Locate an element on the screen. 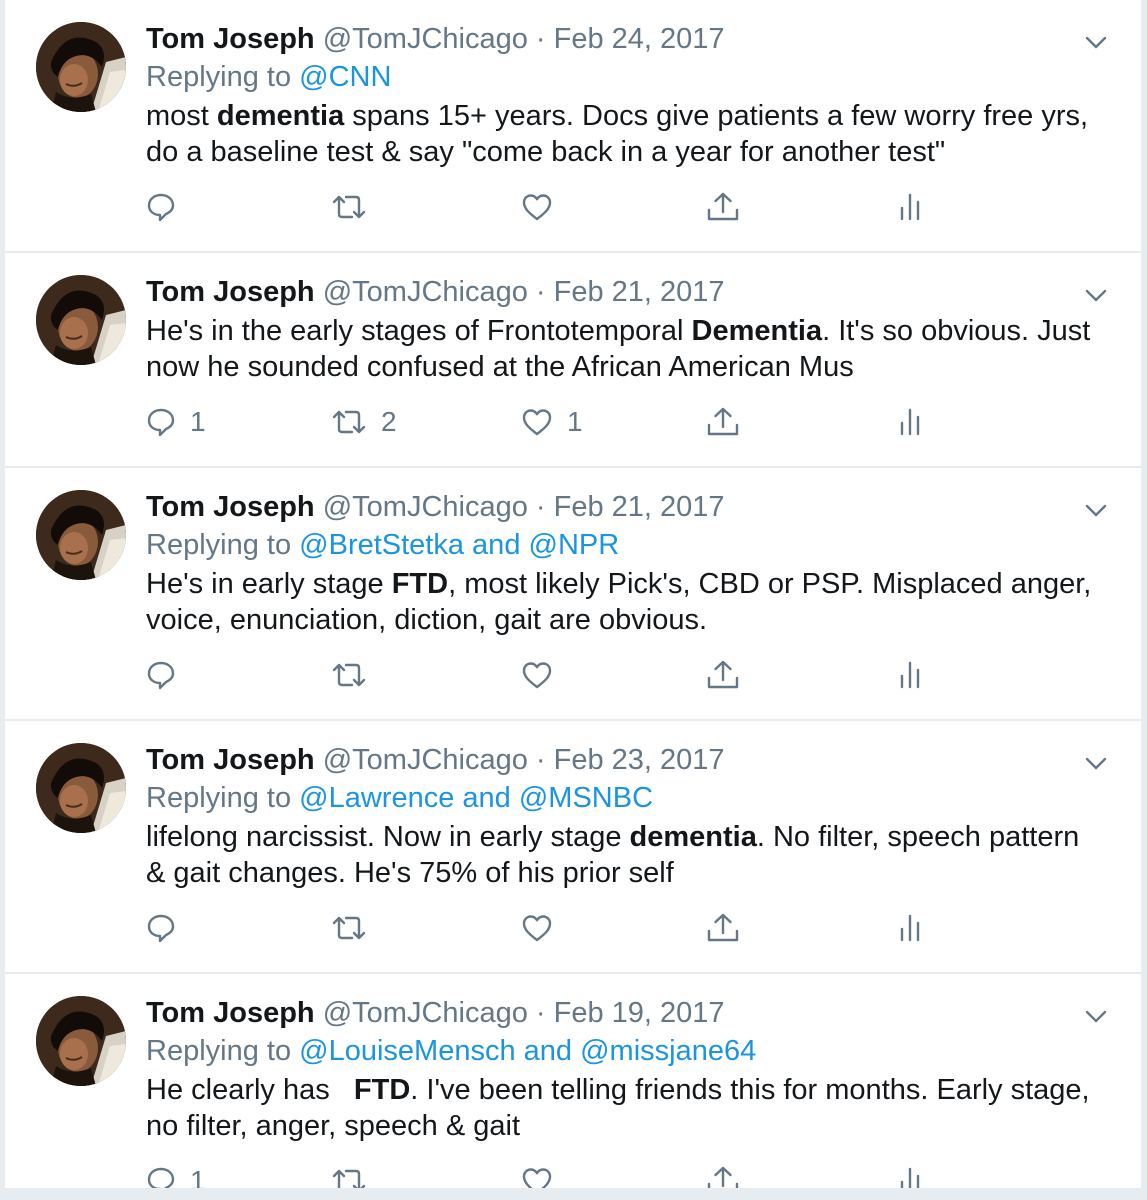  reply-count: 1 is located at coordinates (198, 421).